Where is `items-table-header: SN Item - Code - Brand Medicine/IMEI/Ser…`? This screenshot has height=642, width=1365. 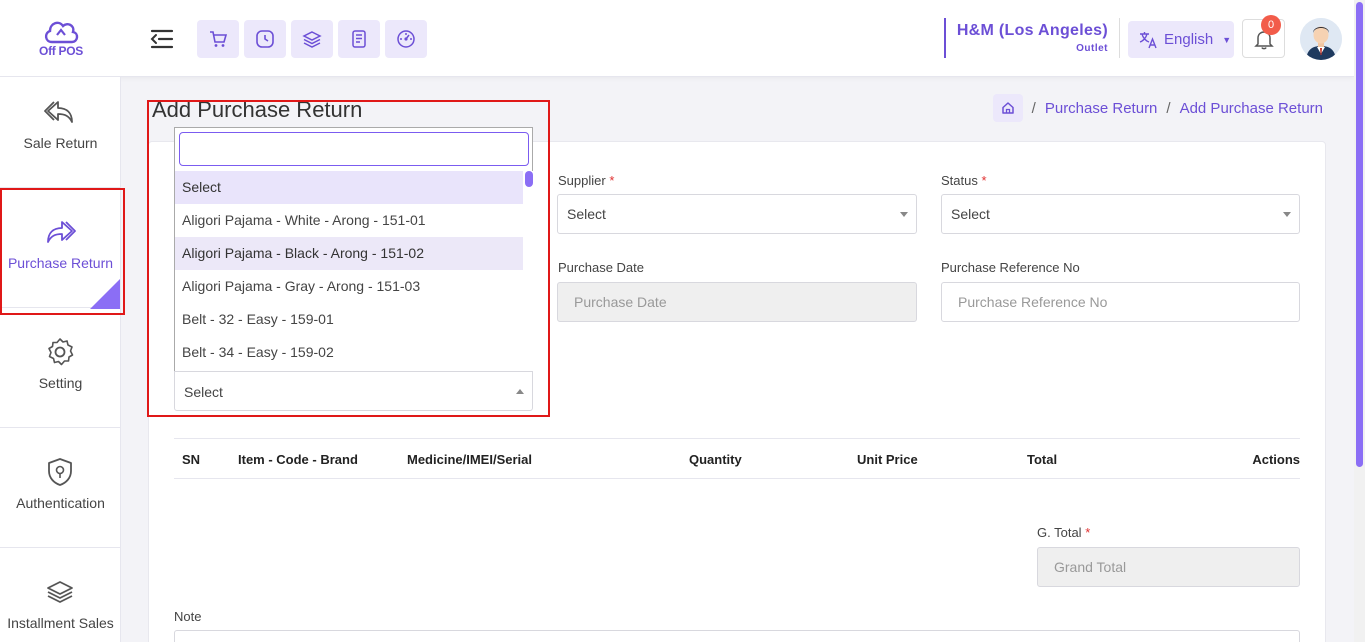 items-table-header: SN Item - Code - Brand Medicine/IMEI/Ser… is located at coordinates (737, 458).